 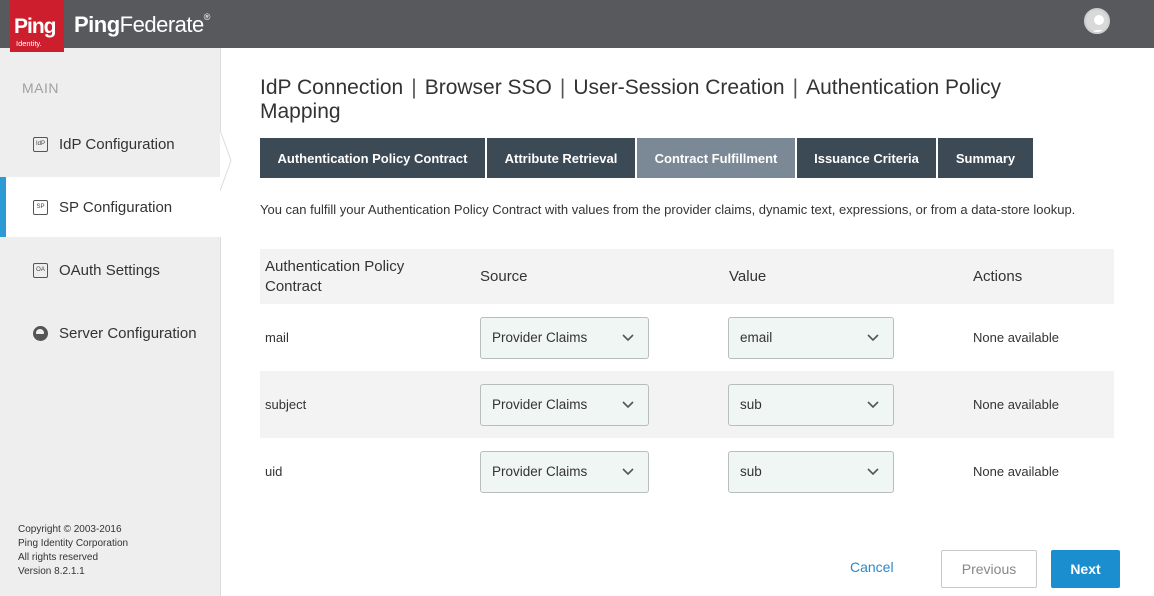 I want to click on column-header-actions: Actions, so click(x=998, y=276).